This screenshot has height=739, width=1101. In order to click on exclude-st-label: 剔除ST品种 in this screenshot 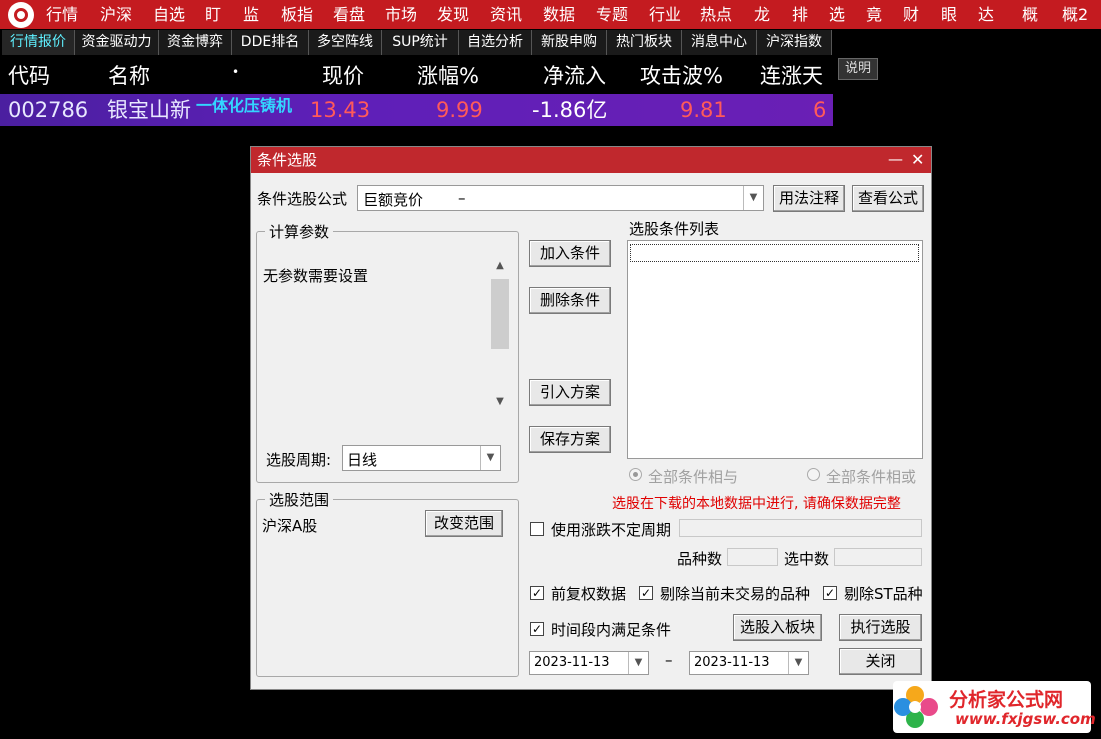, I will do `click(883, 594)`.